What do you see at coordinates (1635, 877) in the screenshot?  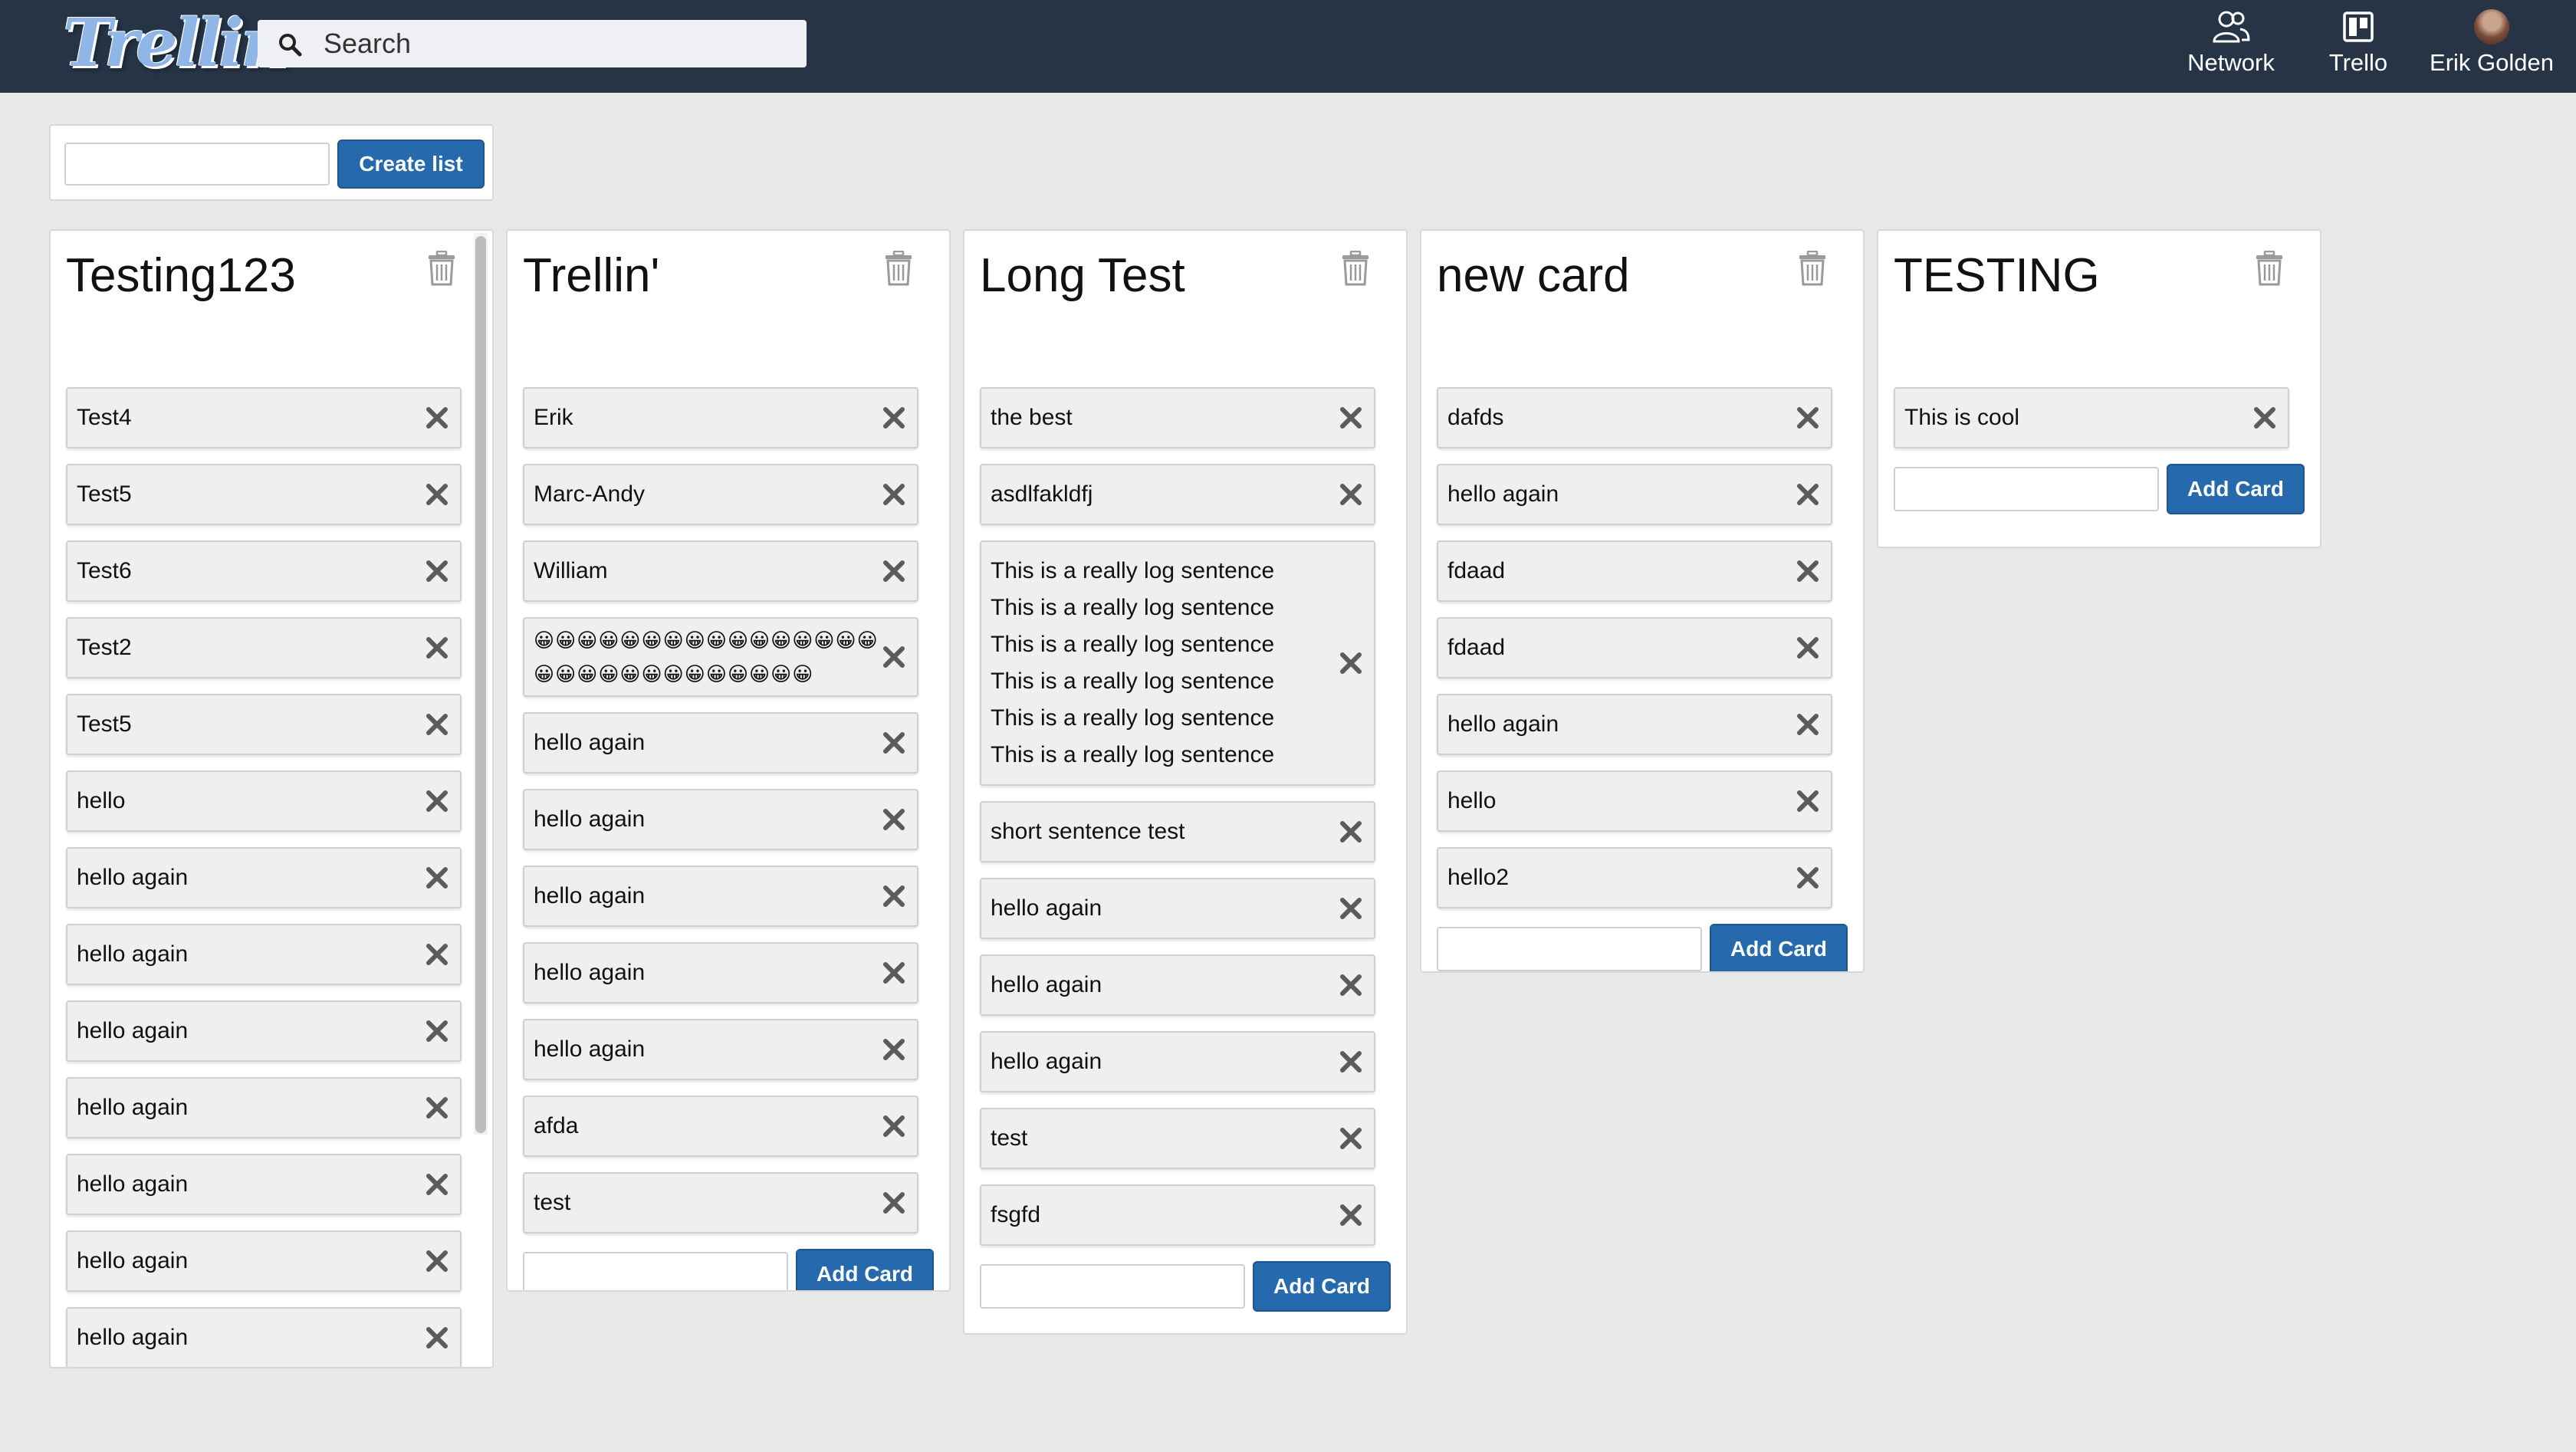 I see `card: hello2` at bounding box center [1635, 877].